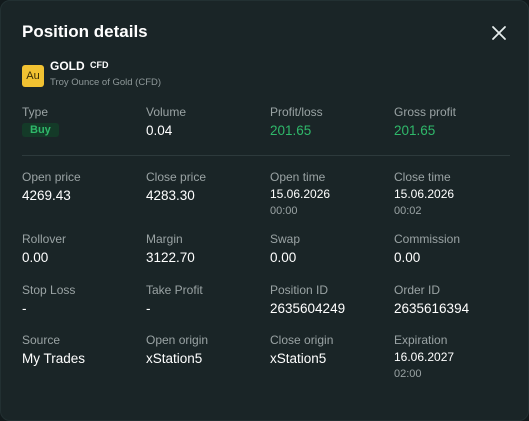 The image size is (529, 421). What do you see at coordinates (85, 31) in the screenshot?
I see `dialog-title: Position details` at bounding box center [85, 31].